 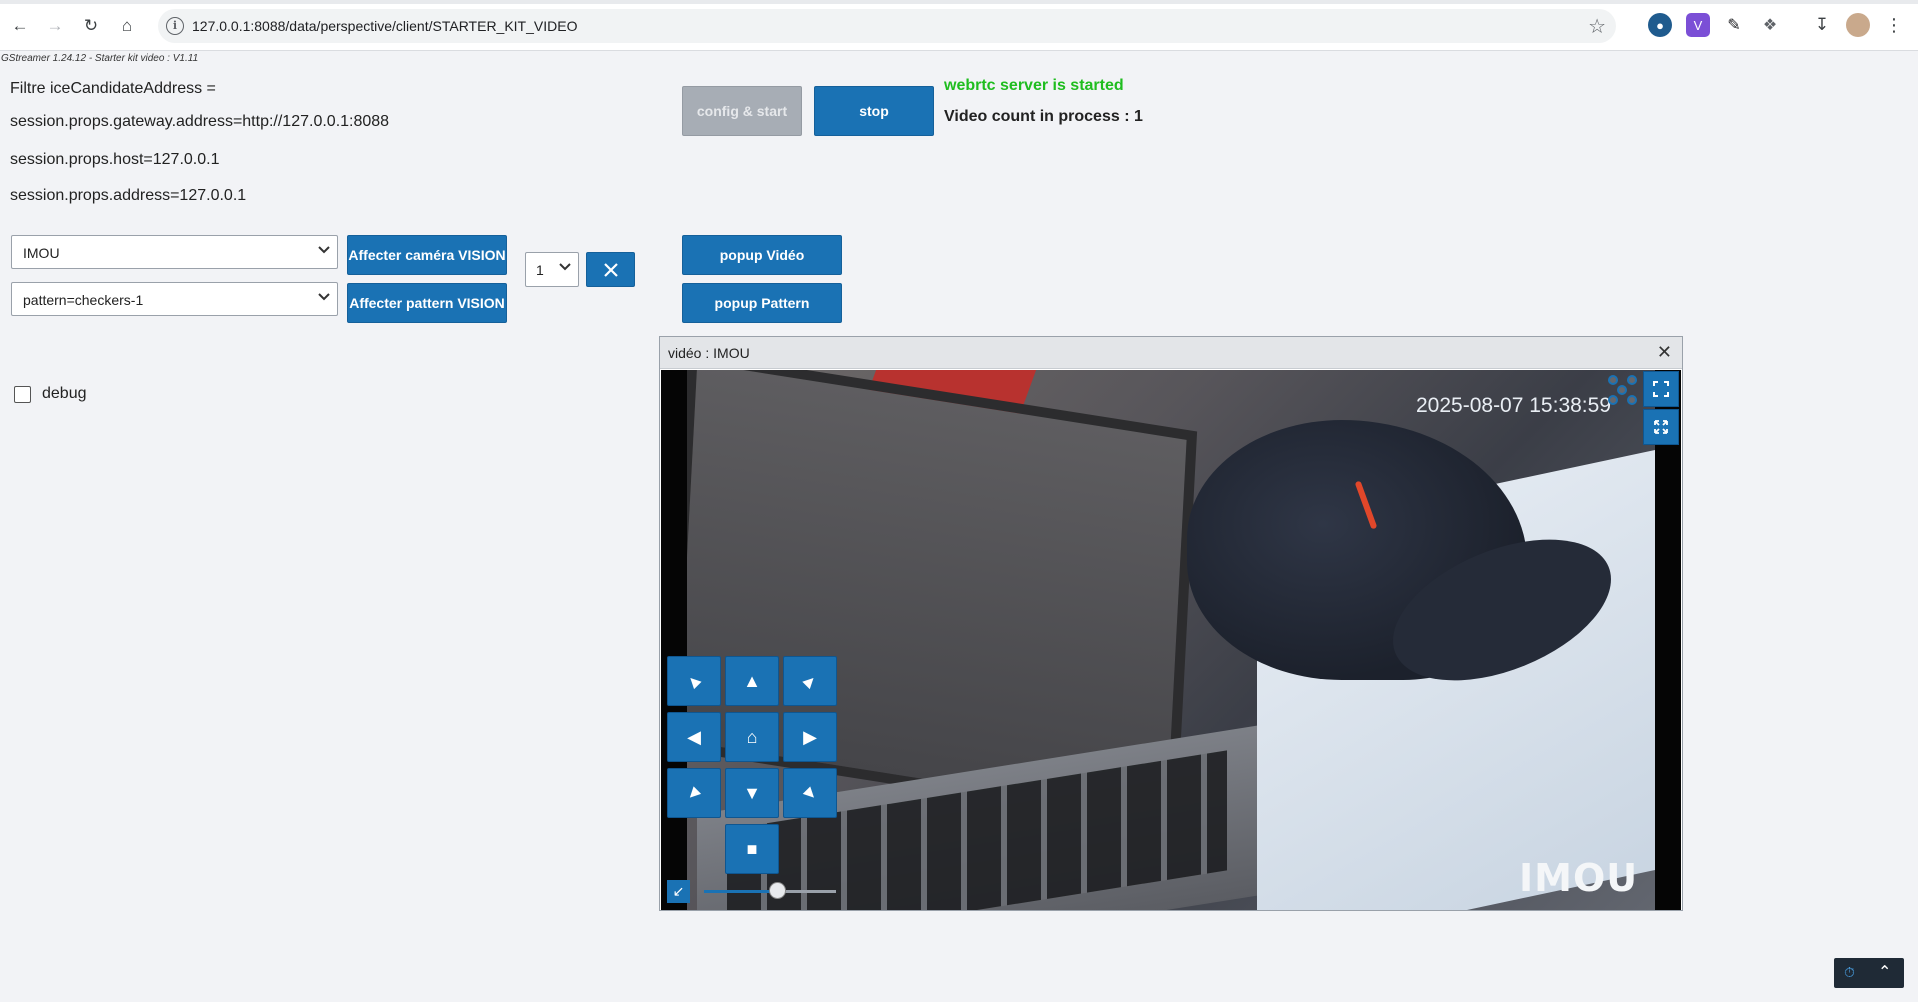 I want to click on pattern-select: pattern=checkers-1, so click(x=174, y=299).